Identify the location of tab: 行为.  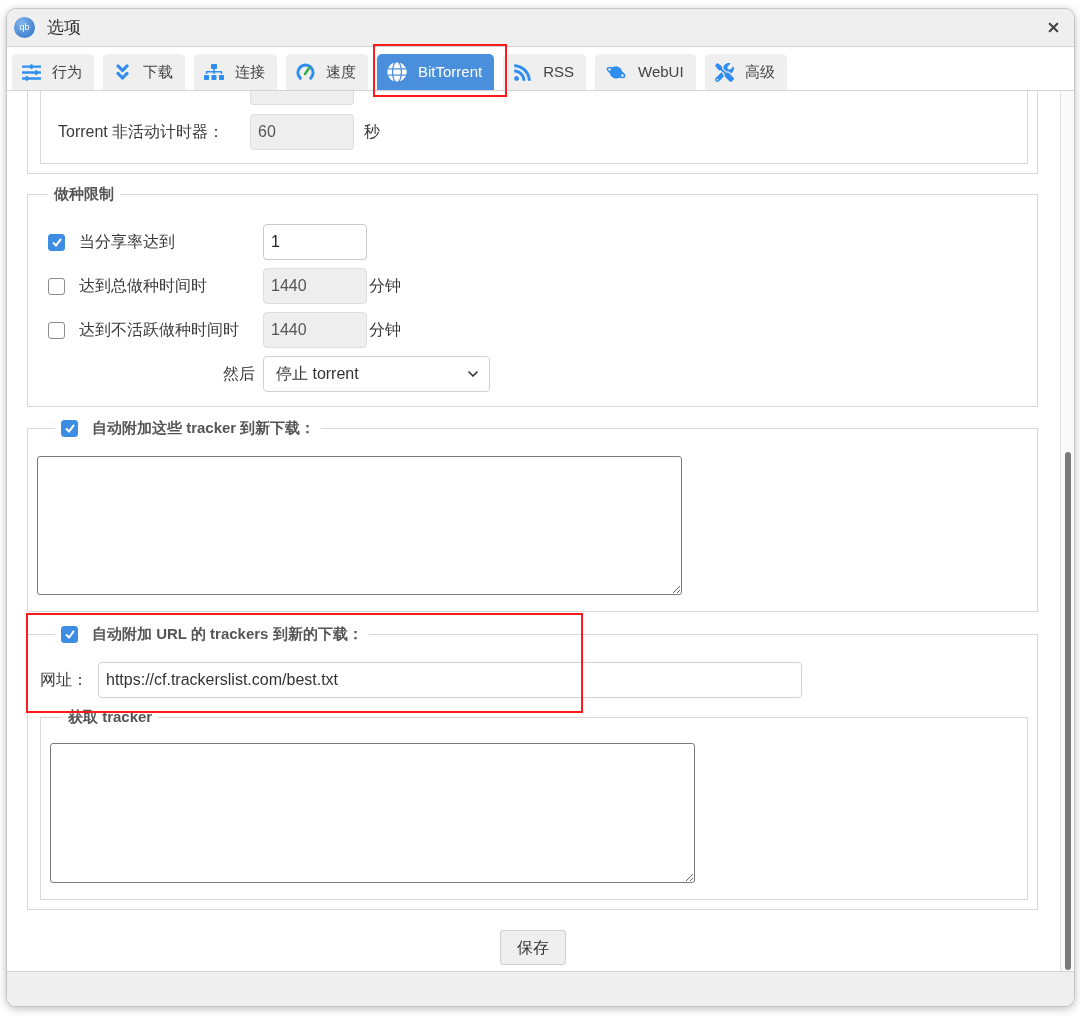
(53, 72).